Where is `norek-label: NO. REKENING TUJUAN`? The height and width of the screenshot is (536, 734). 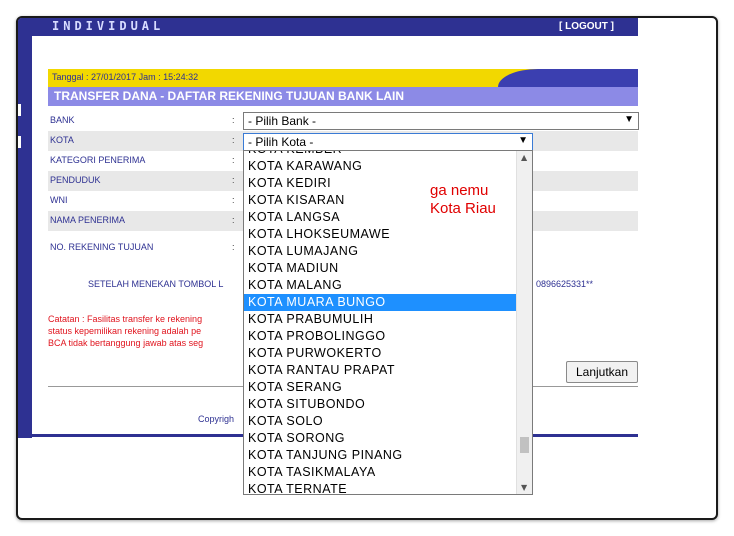
norek-label: NO. REKENING TUJUAN is located at coordinates (102, 247).